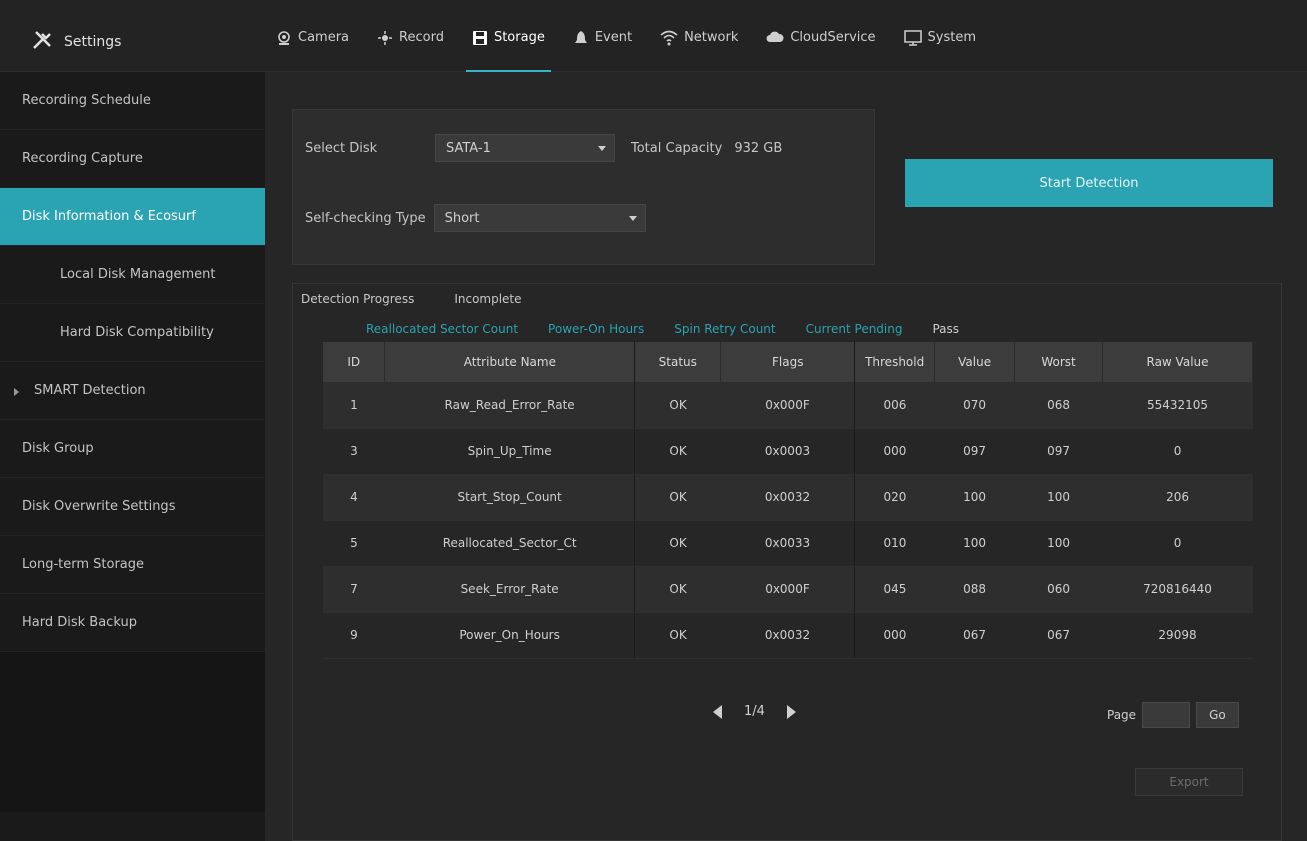  What do you see at coordinates (717, 711) in the screenshot?
I see `prev-page-icon` at bounding box center [717, 711].